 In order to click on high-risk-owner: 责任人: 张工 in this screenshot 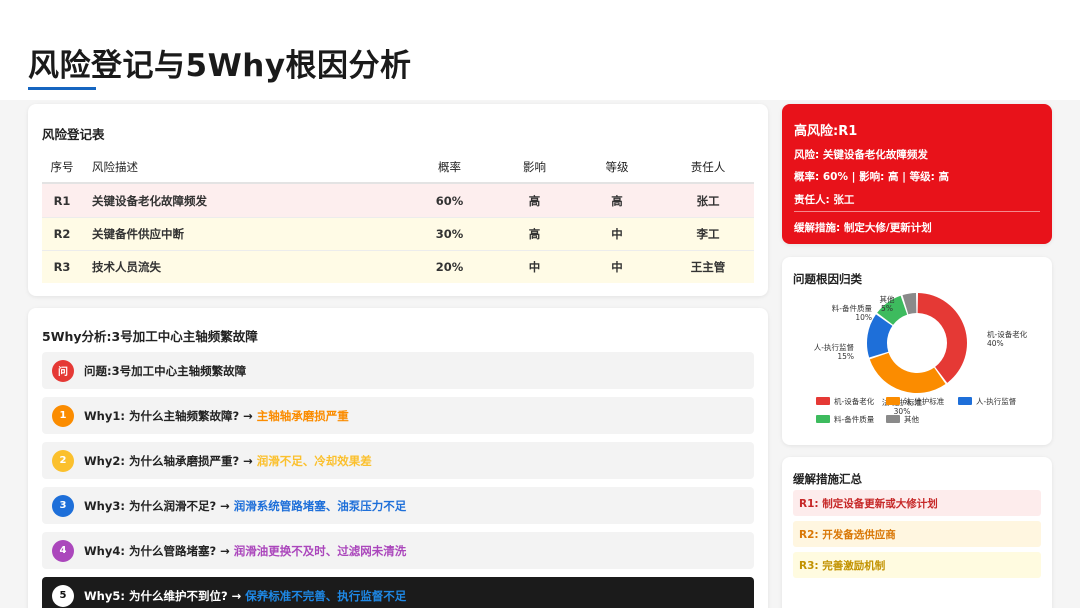, I will do `click(824, 200)`.